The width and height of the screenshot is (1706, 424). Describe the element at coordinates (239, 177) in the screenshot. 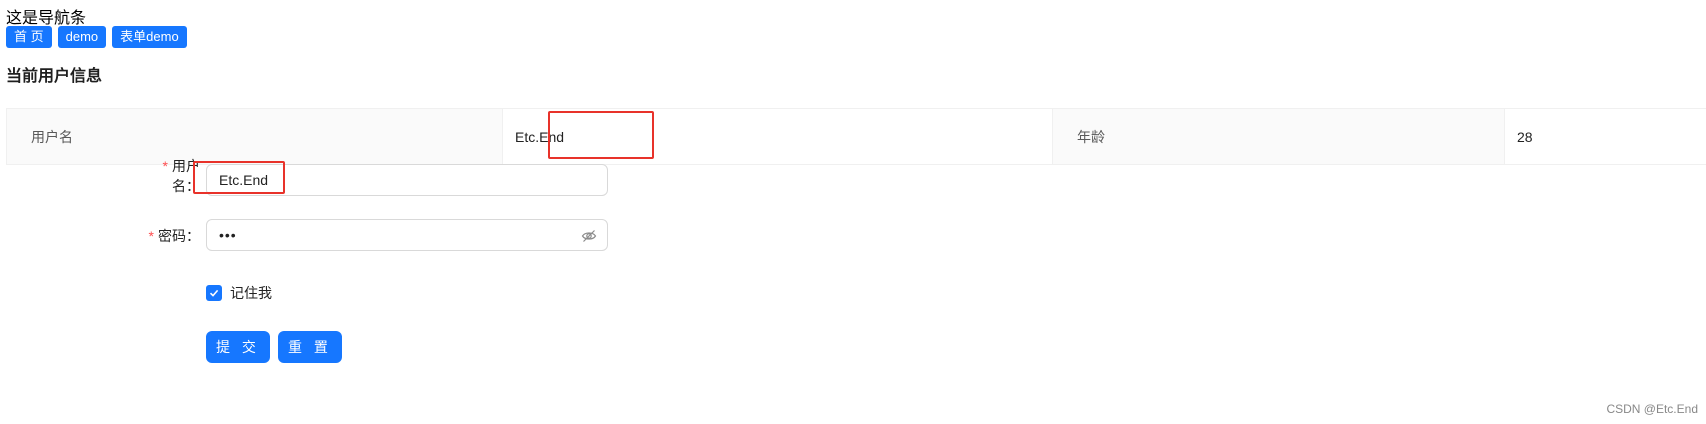

I see `annotation-box-input` at that location.